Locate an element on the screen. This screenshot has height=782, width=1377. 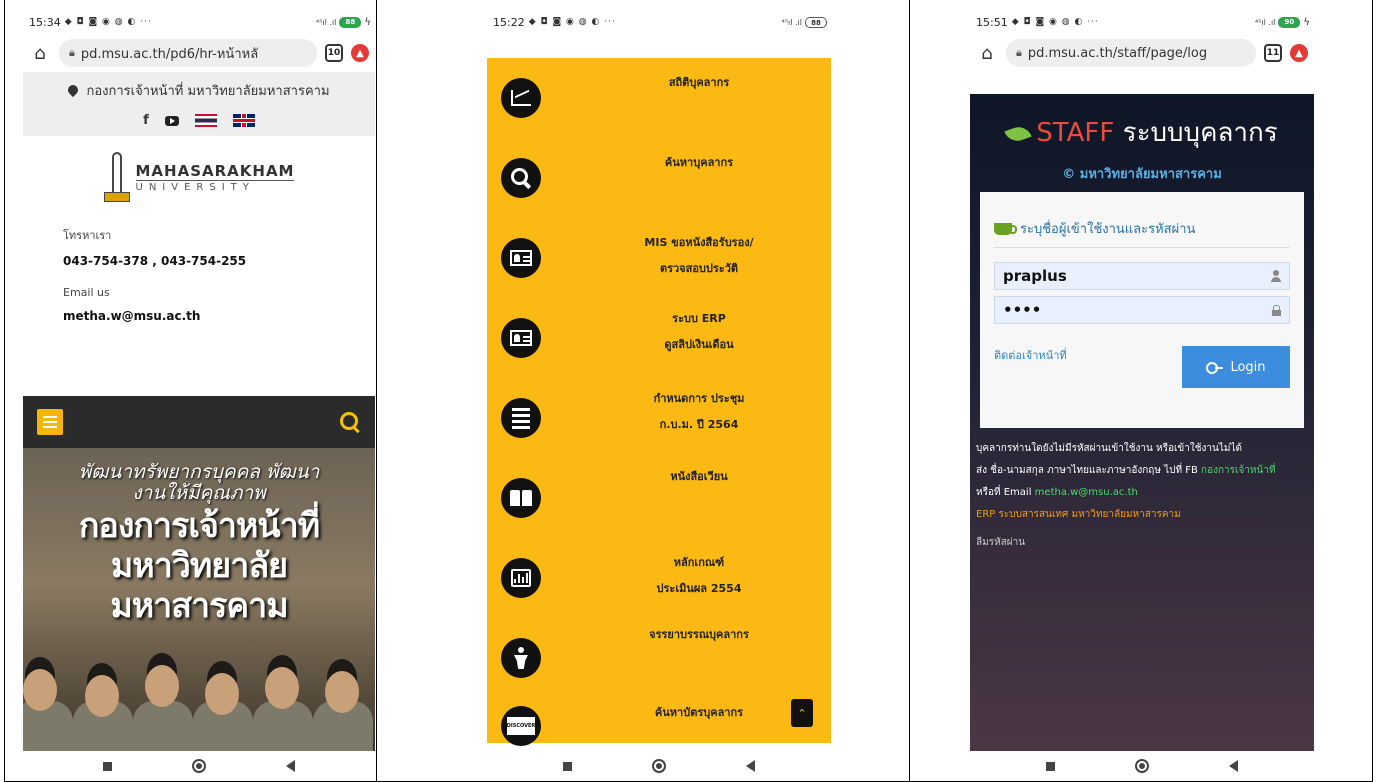
menu-label-2: ประเมินผล 2554 is located at coordinates (699, 588).